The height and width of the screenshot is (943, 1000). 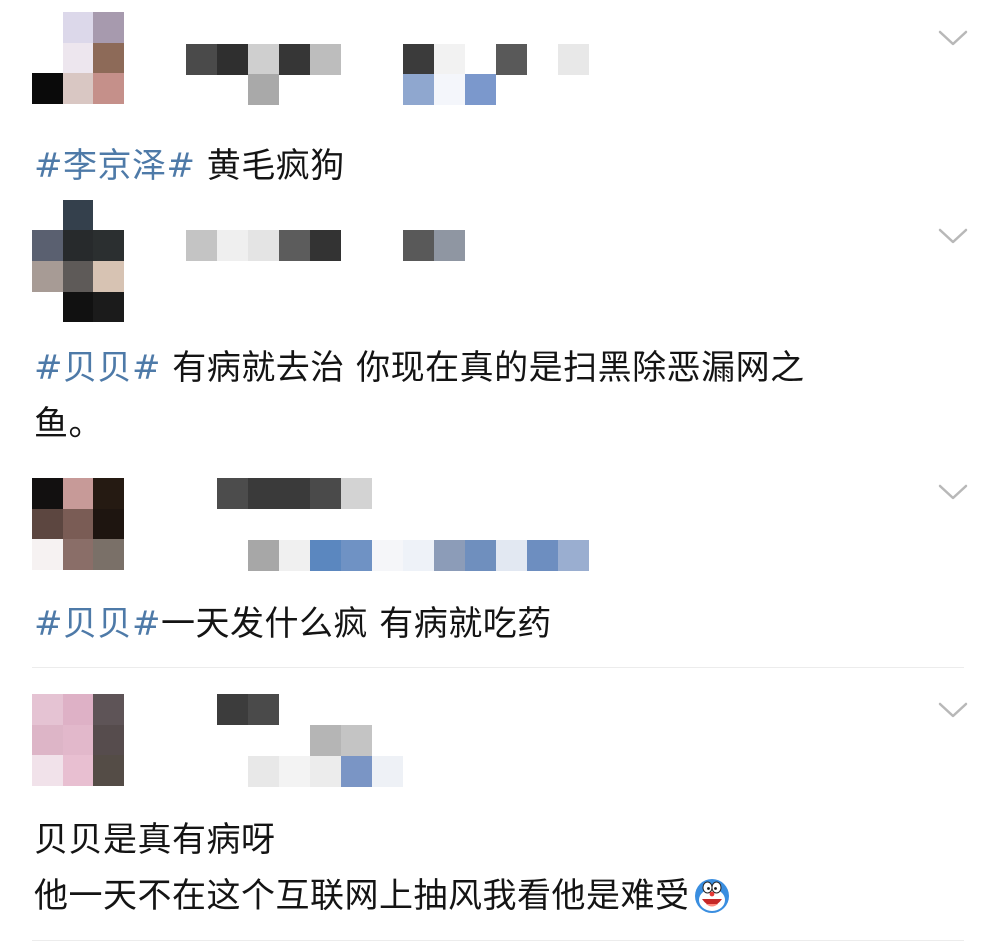 I want to click on hashtag-link: #李京泽#, so click(x=114, y=166).